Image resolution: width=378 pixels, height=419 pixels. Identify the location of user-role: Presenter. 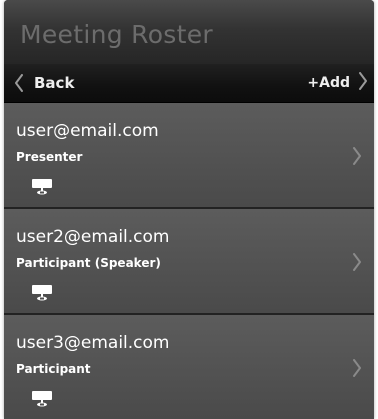
(49, 157).